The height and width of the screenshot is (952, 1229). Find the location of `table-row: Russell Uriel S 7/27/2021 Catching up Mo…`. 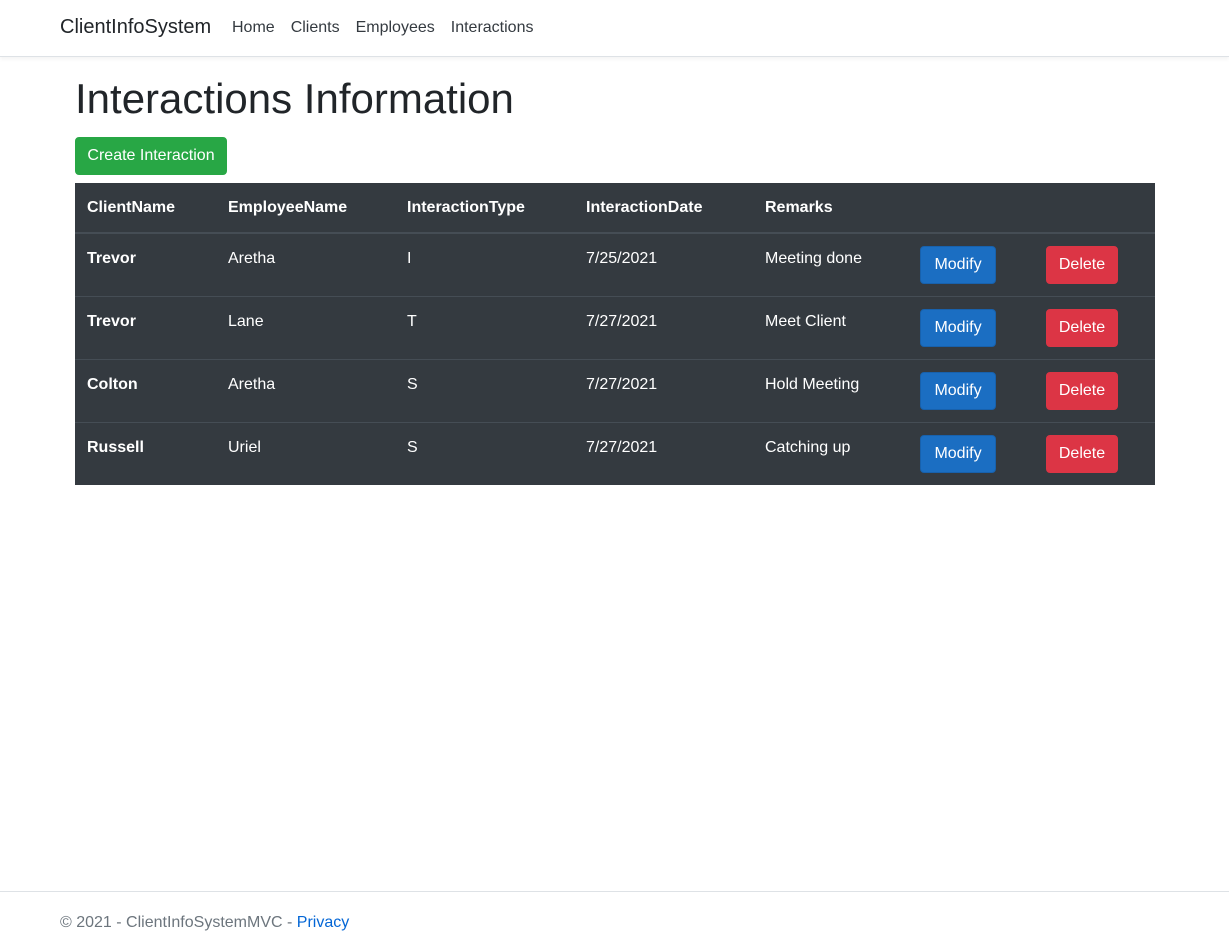

table-row: Russell Uriel S 7/27/2021 Catching up Mo… is located at coordinates (615, 453).